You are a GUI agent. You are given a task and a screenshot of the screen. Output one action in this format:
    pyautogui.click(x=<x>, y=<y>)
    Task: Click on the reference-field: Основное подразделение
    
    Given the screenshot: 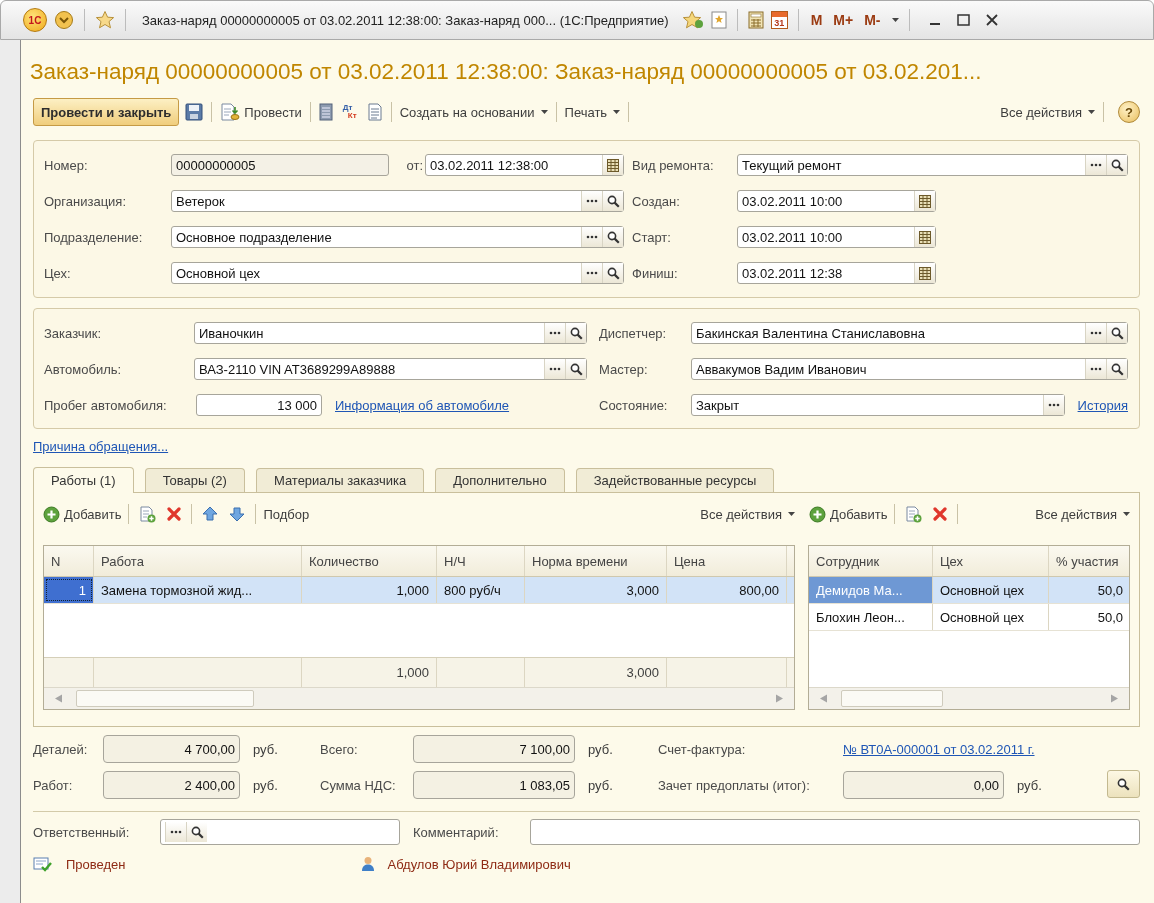 What is the action you would take?
    pyautogui.click(x=397, y=237)
    